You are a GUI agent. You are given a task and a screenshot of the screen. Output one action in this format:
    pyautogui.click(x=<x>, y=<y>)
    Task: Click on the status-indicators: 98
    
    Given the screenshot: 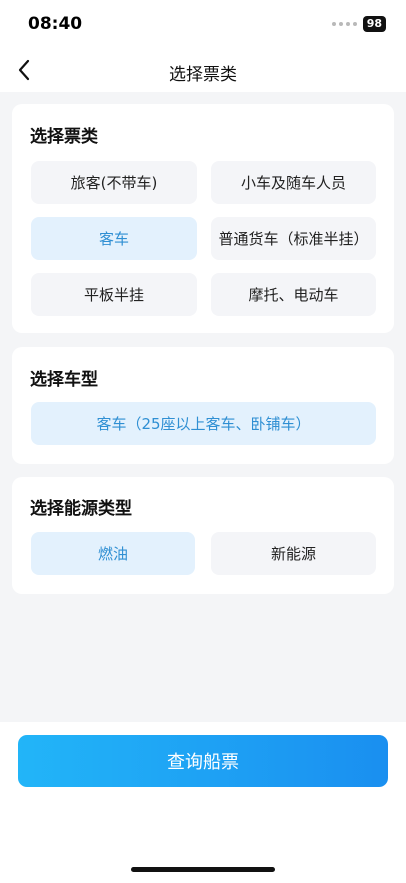 What is the action you would take?
    pyautogui.click(x=358, y=24)
    